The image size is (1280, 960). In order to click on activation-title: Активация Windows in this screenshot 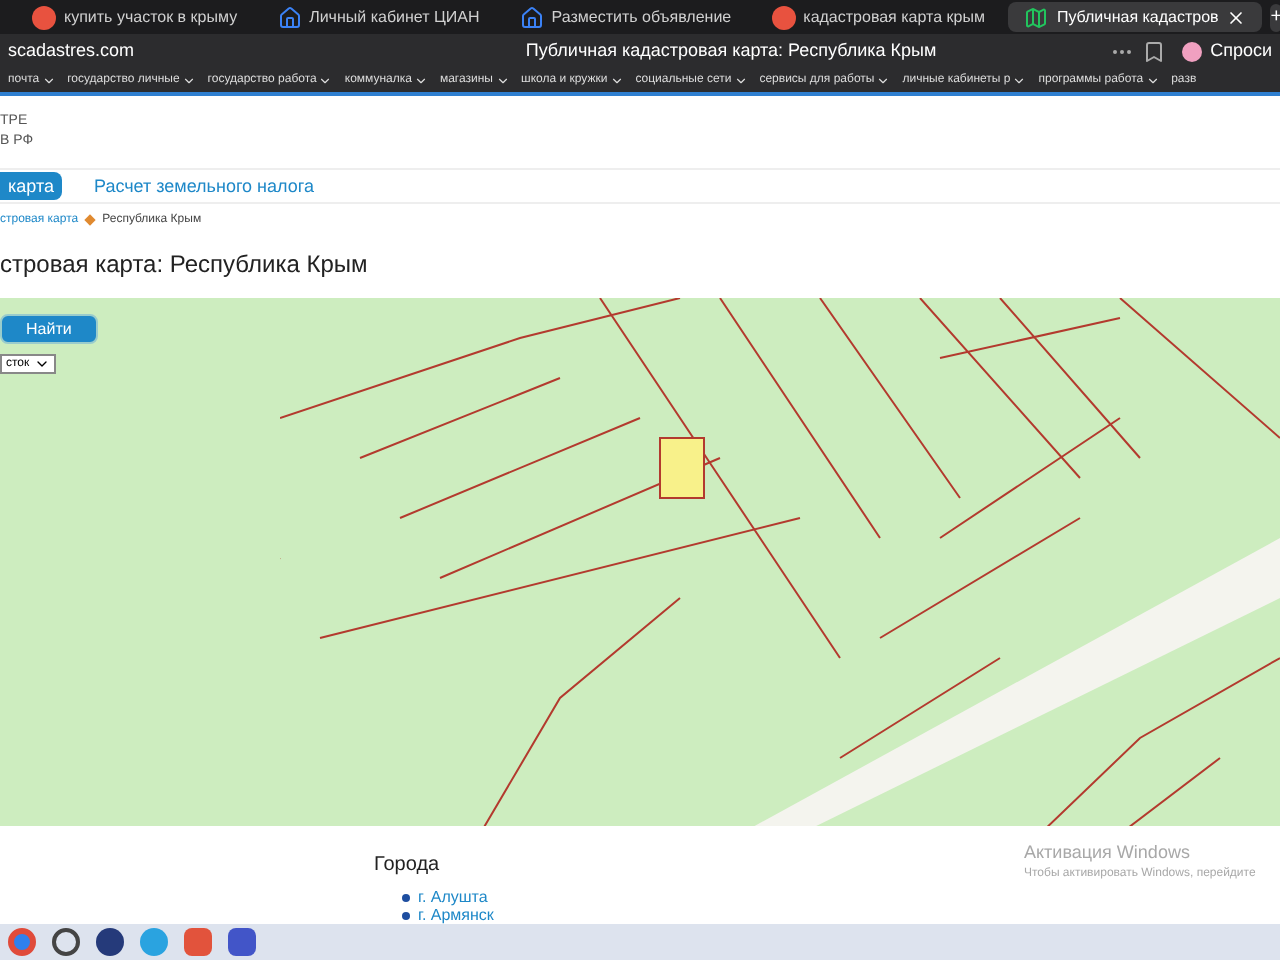, I will do `click(1108, 852)`.